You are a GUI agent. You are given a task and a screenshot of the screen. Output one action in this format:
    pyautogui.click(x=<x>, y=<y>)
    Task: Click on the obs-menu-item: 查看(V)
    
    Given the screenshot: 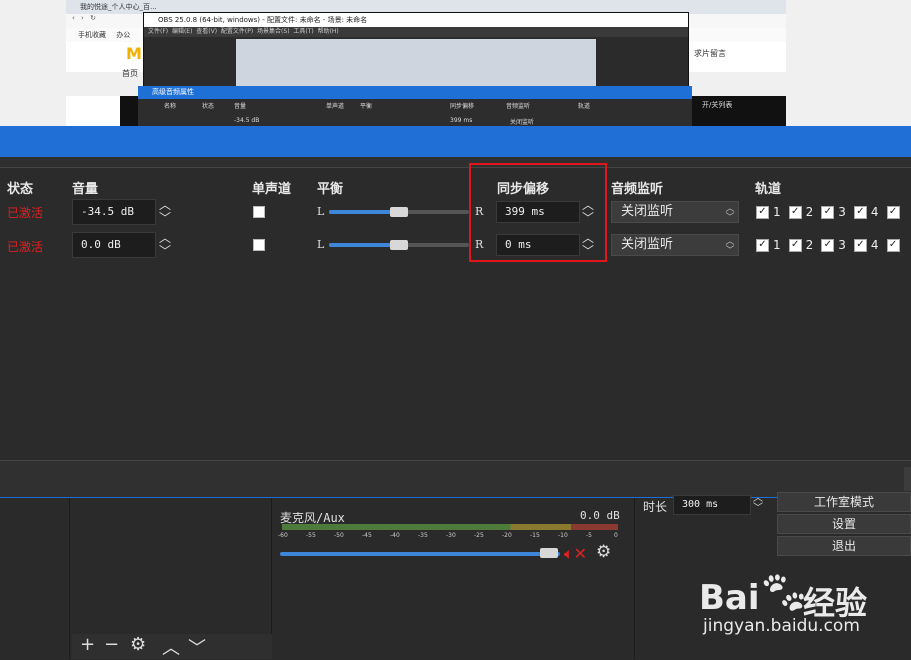 What is the action you would take?
    pyautogui.click(x=207, y=31)
    